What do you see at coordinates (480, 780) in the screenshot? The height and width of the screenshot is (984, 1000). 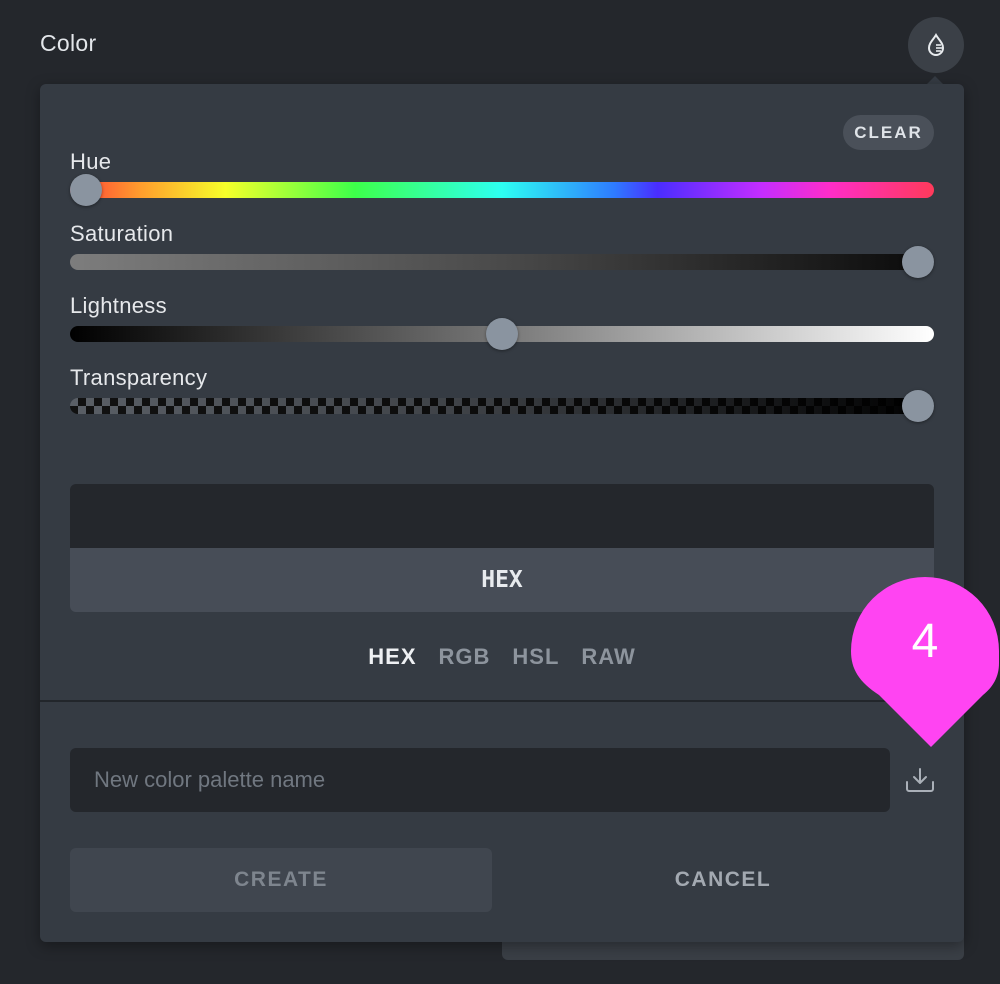 I see `palette-name-input` at bounding box center [480, 780].